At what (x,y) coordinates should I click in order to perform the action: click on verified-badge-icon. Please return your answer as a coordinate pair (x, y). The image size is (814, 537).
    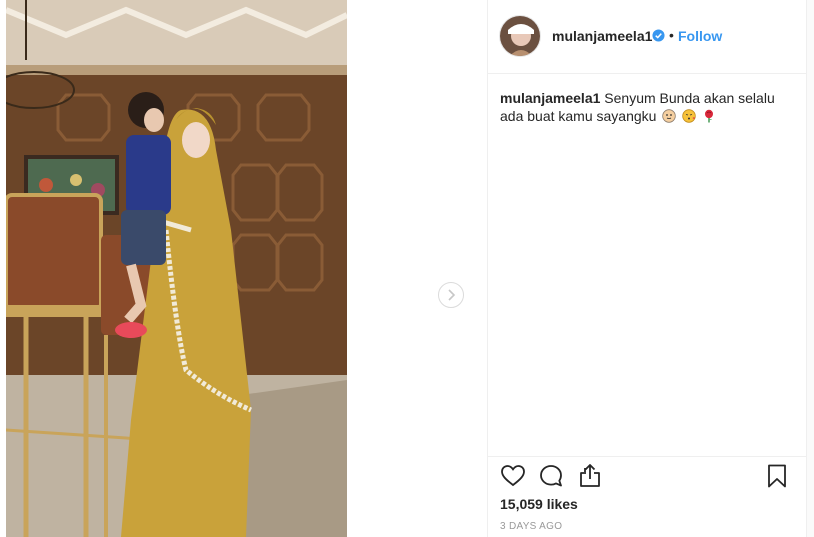
    Looking at the image, I should click on (658, 35).